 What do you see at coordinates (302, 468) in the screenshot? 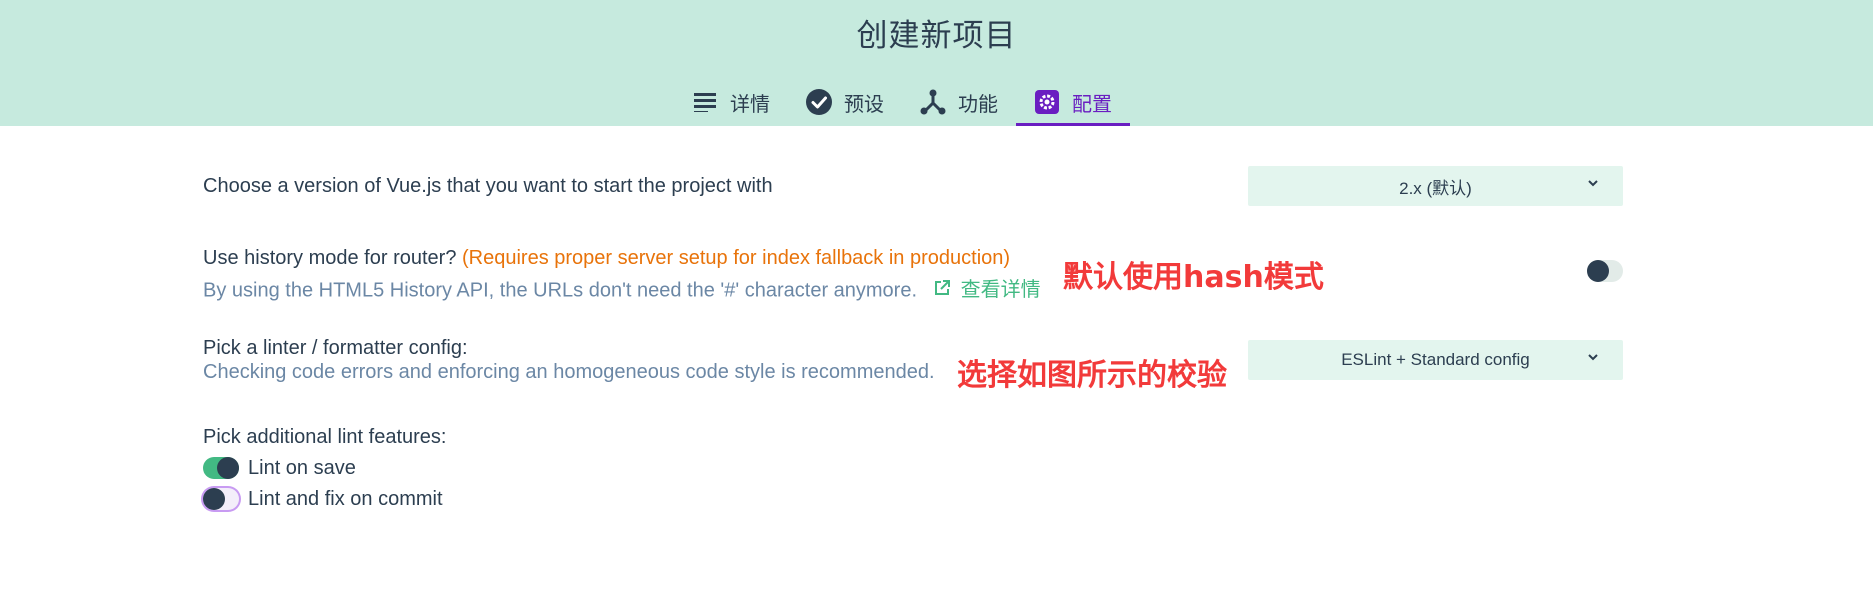
I see `lint-on-save-label: Lint on save` at bounding box center [302, 468].